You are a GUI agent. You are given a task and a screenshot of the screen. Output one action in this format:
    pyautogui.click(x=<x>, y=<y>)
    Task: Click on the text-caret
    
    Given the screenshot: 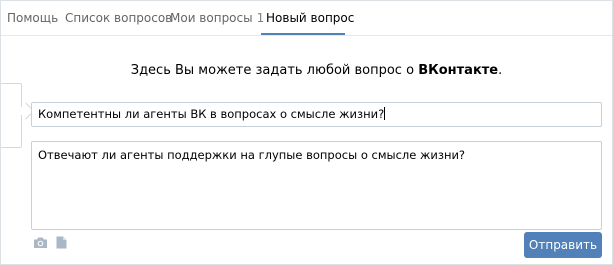 What is the action you would take?
    pyautogui.click(x=385, y=113)
    